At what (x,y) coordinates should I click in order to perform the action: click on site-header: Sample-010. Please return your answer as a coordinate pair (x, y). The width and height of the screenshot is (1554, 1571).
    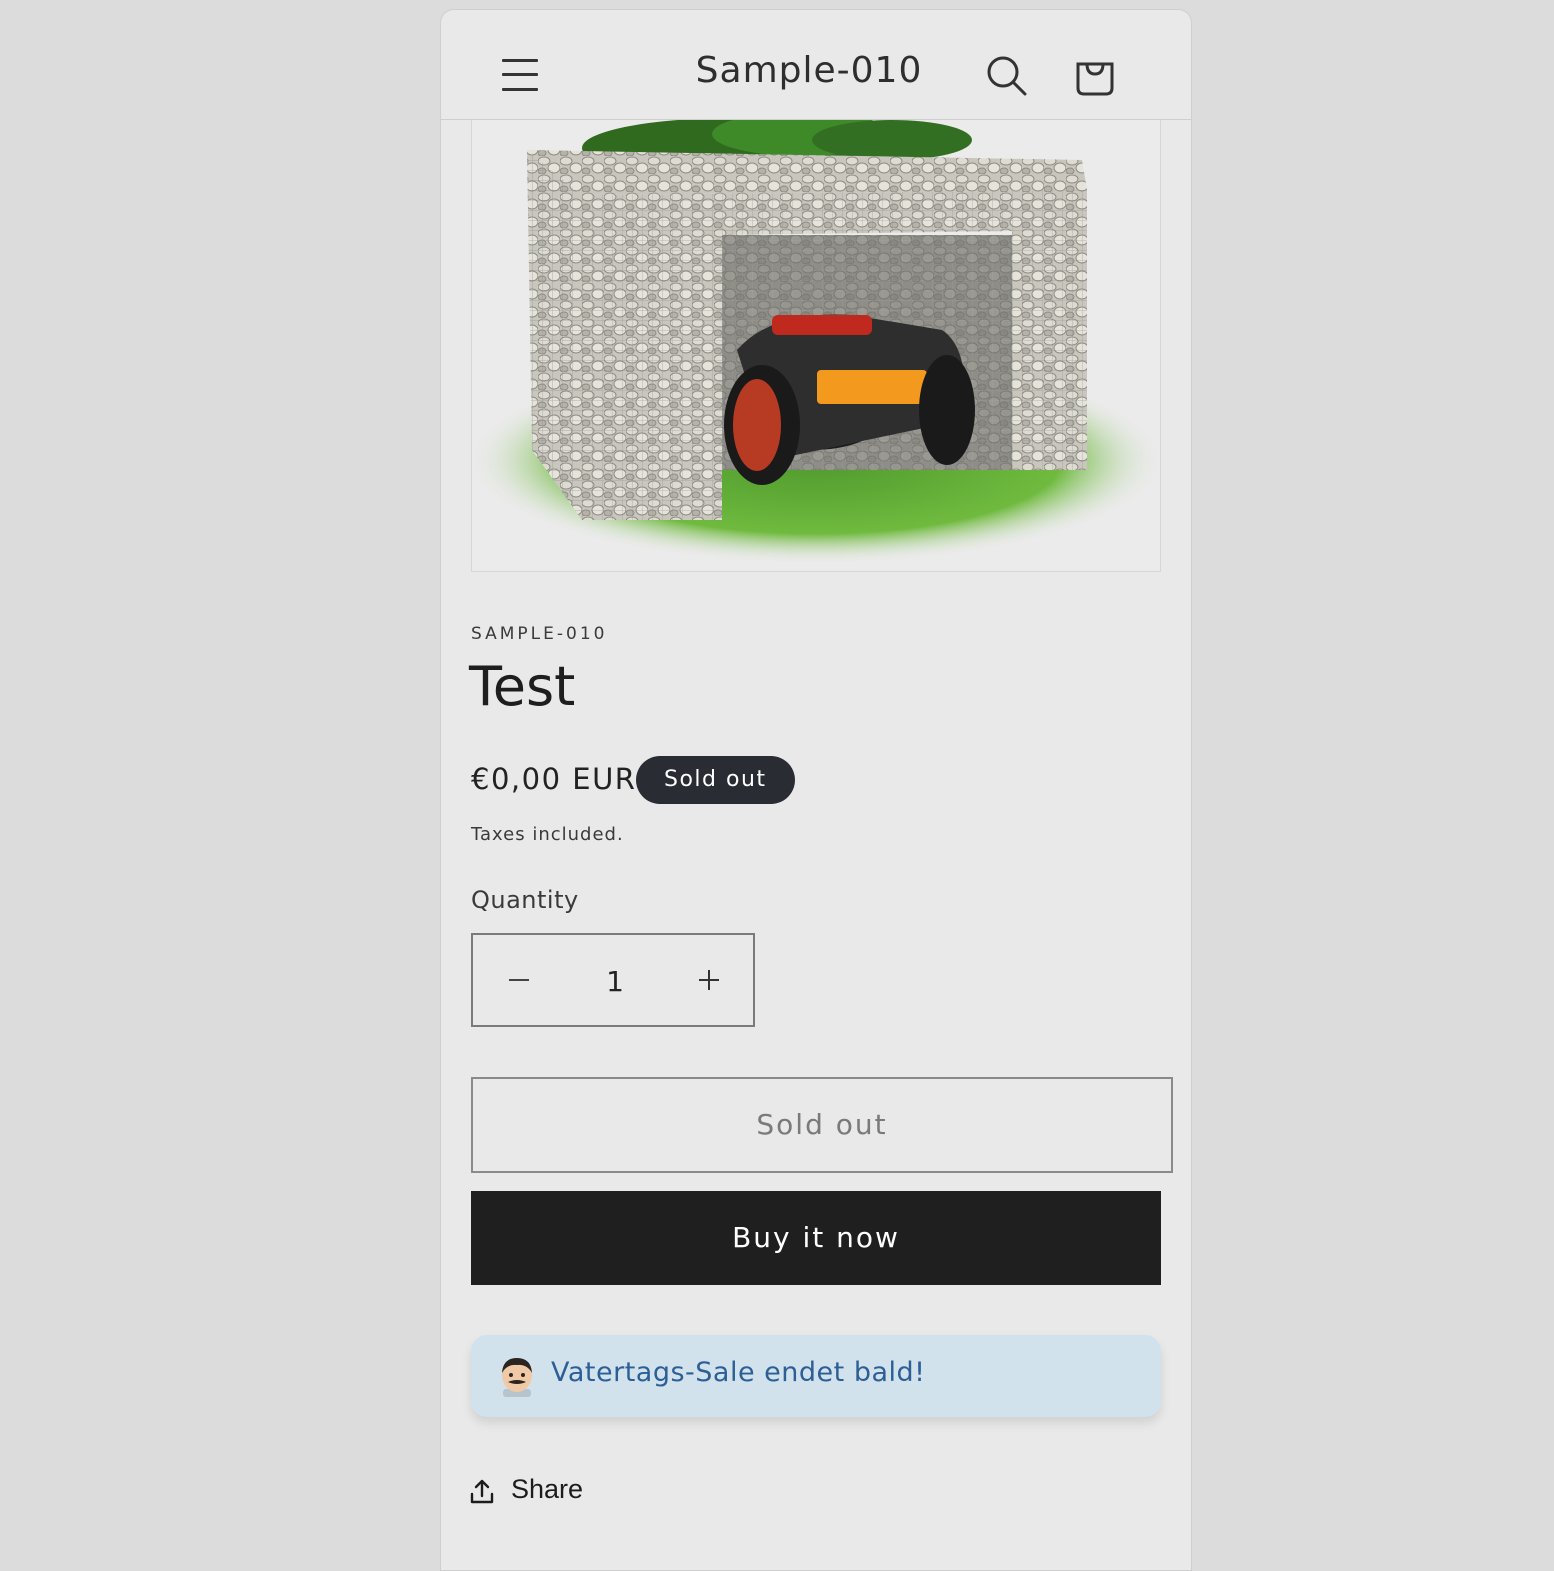
    Looking at the image, I should click on (816, 65).